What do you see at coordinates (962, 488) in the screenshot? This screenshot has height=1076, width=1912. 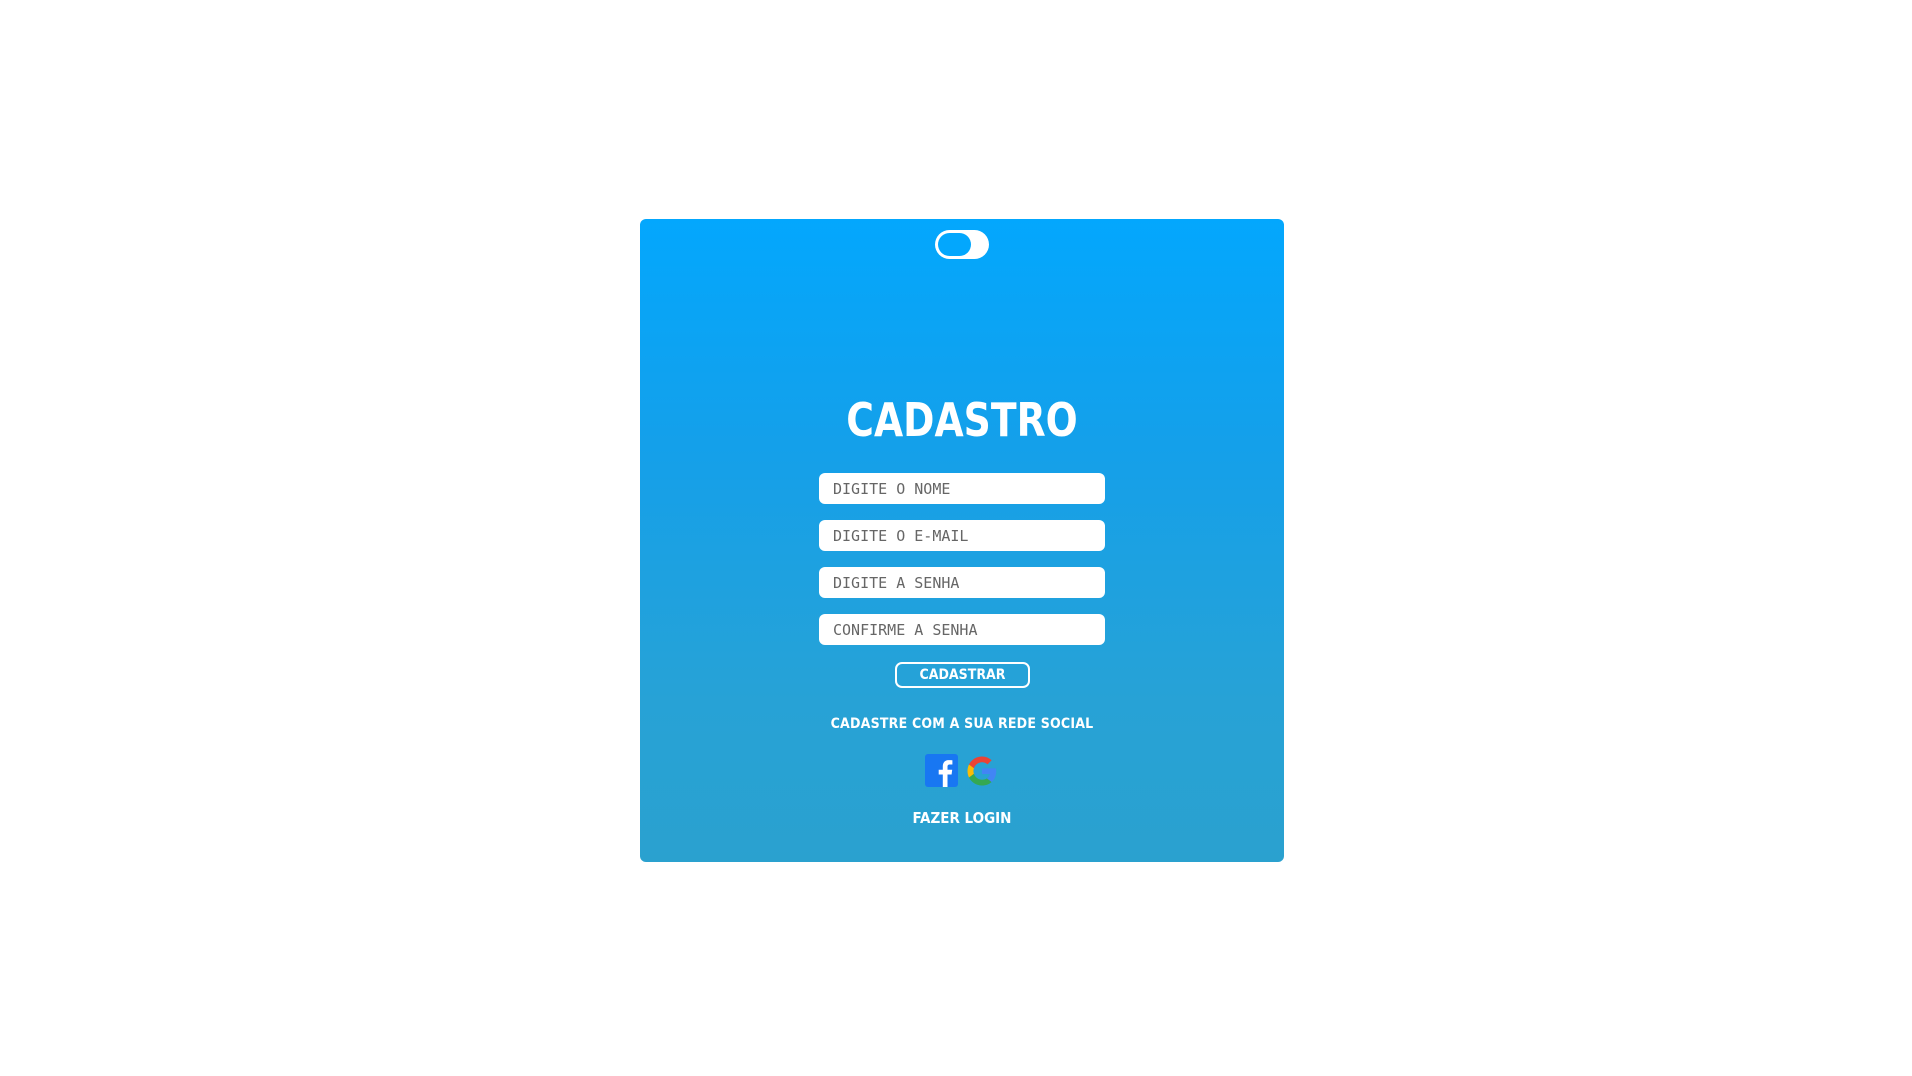 I see `name-input` at bounding box center [962, 488].